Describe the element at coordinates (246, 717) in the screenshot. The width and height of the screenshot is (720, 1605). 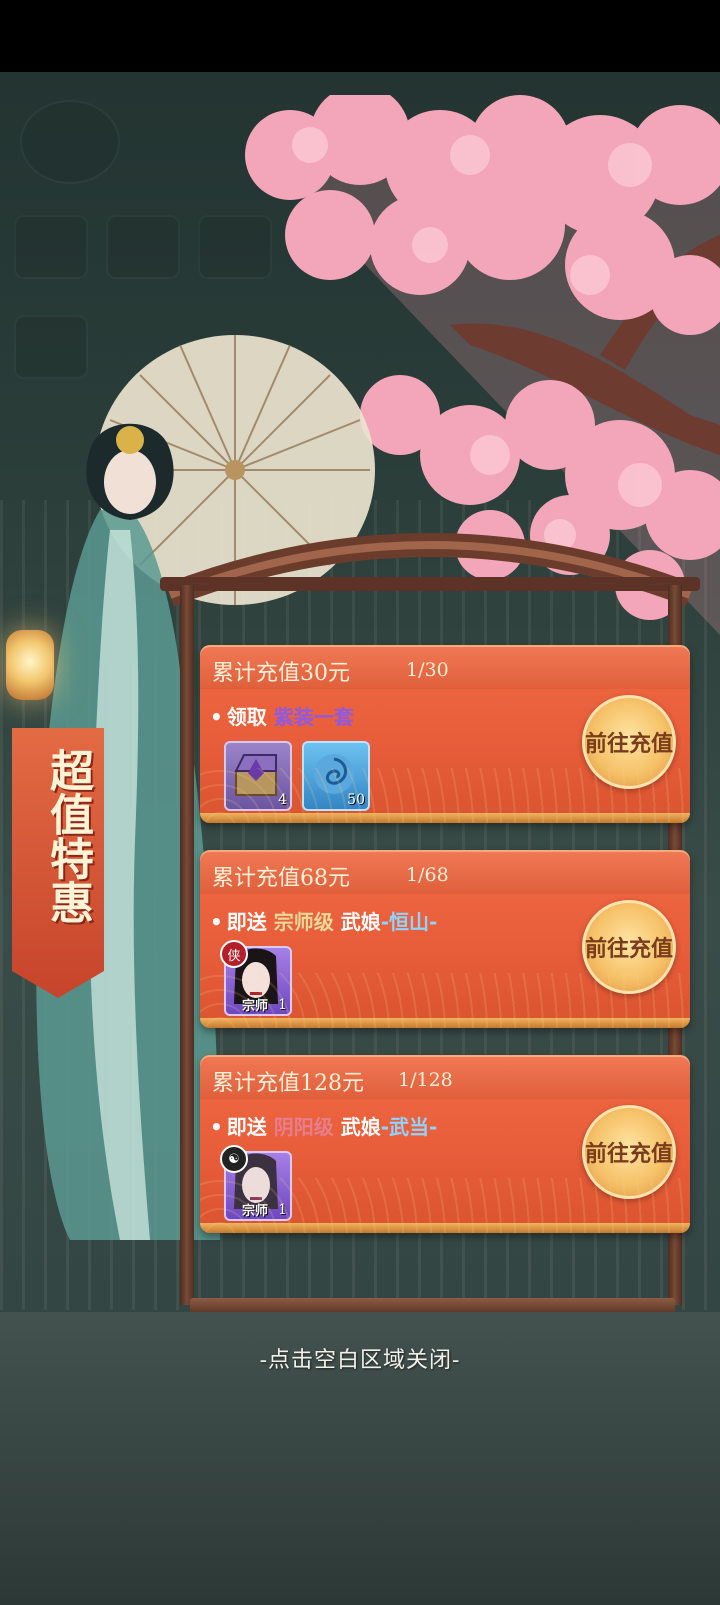
I see `desc-prefix: 领取` at that location.